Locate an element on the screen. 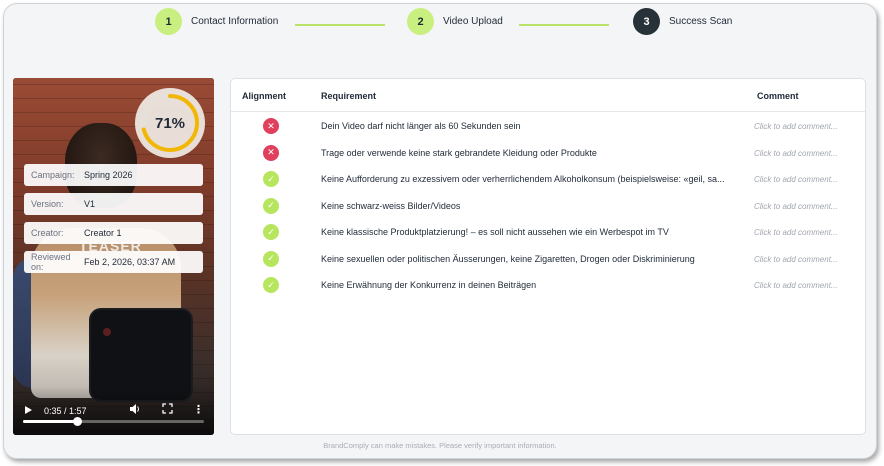 Image resolution: width=884 pixels, height=466 pixels. column-header-alignment: Alignment is located at coordinates (264, 96).